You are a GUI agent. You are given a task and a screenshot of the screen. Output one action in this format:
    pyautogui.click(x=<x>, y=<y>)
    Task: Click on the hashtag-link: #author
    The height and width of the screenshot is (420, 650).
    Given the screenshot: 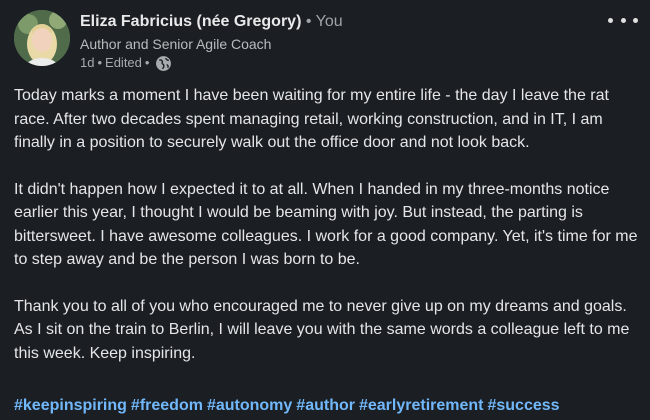 What is the action you would take?
    pyautogui.click(x=325, y=405)
    